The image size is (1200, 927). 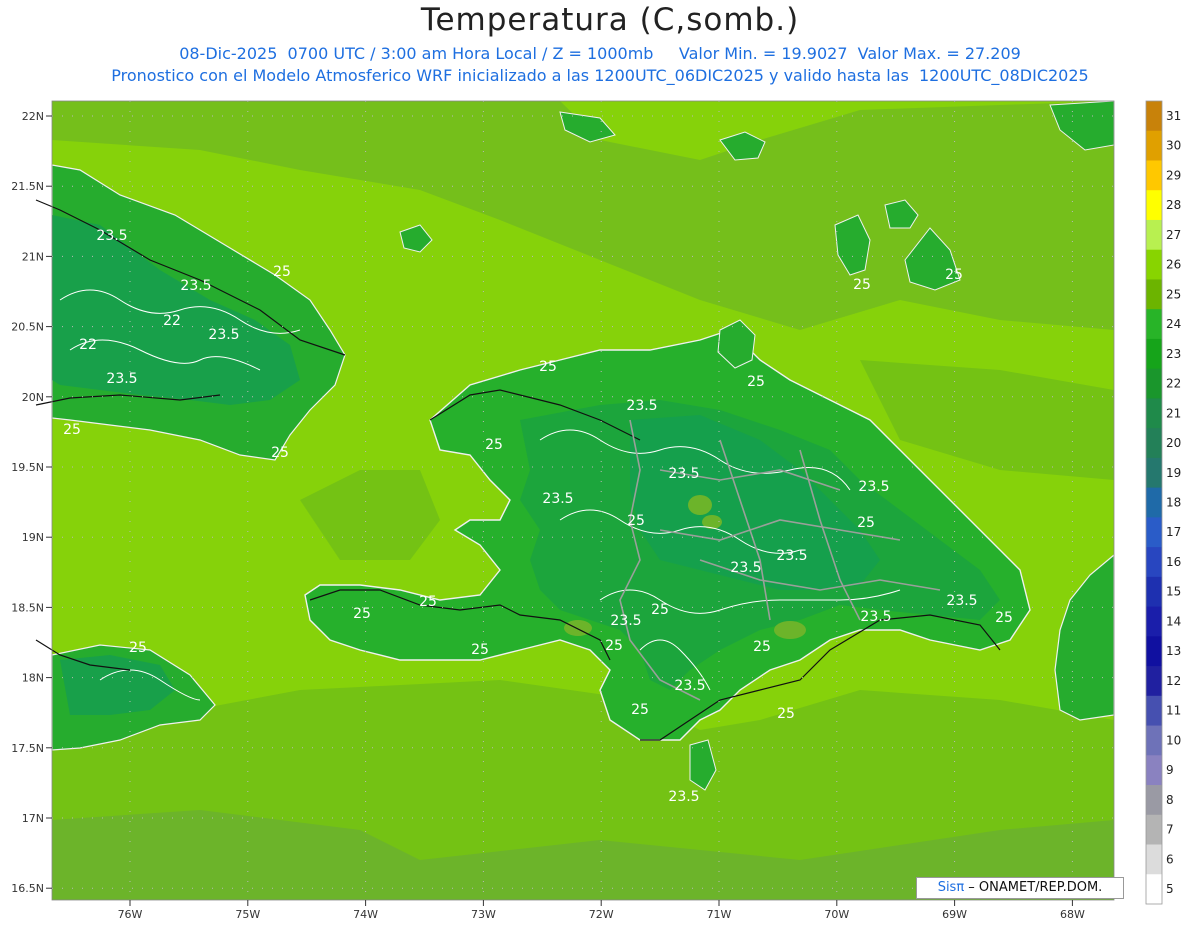 I want to click on lat-label: 19N, so click(x=33, y=537).